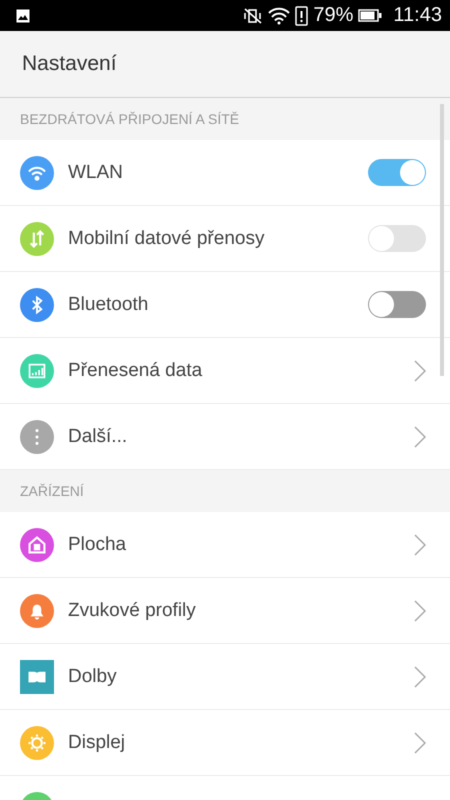 This screenshot has height=800, width=450. Describe the element at coordinates (225, 173) in the screenshot. I see `settings-row: WLAN` at that location.